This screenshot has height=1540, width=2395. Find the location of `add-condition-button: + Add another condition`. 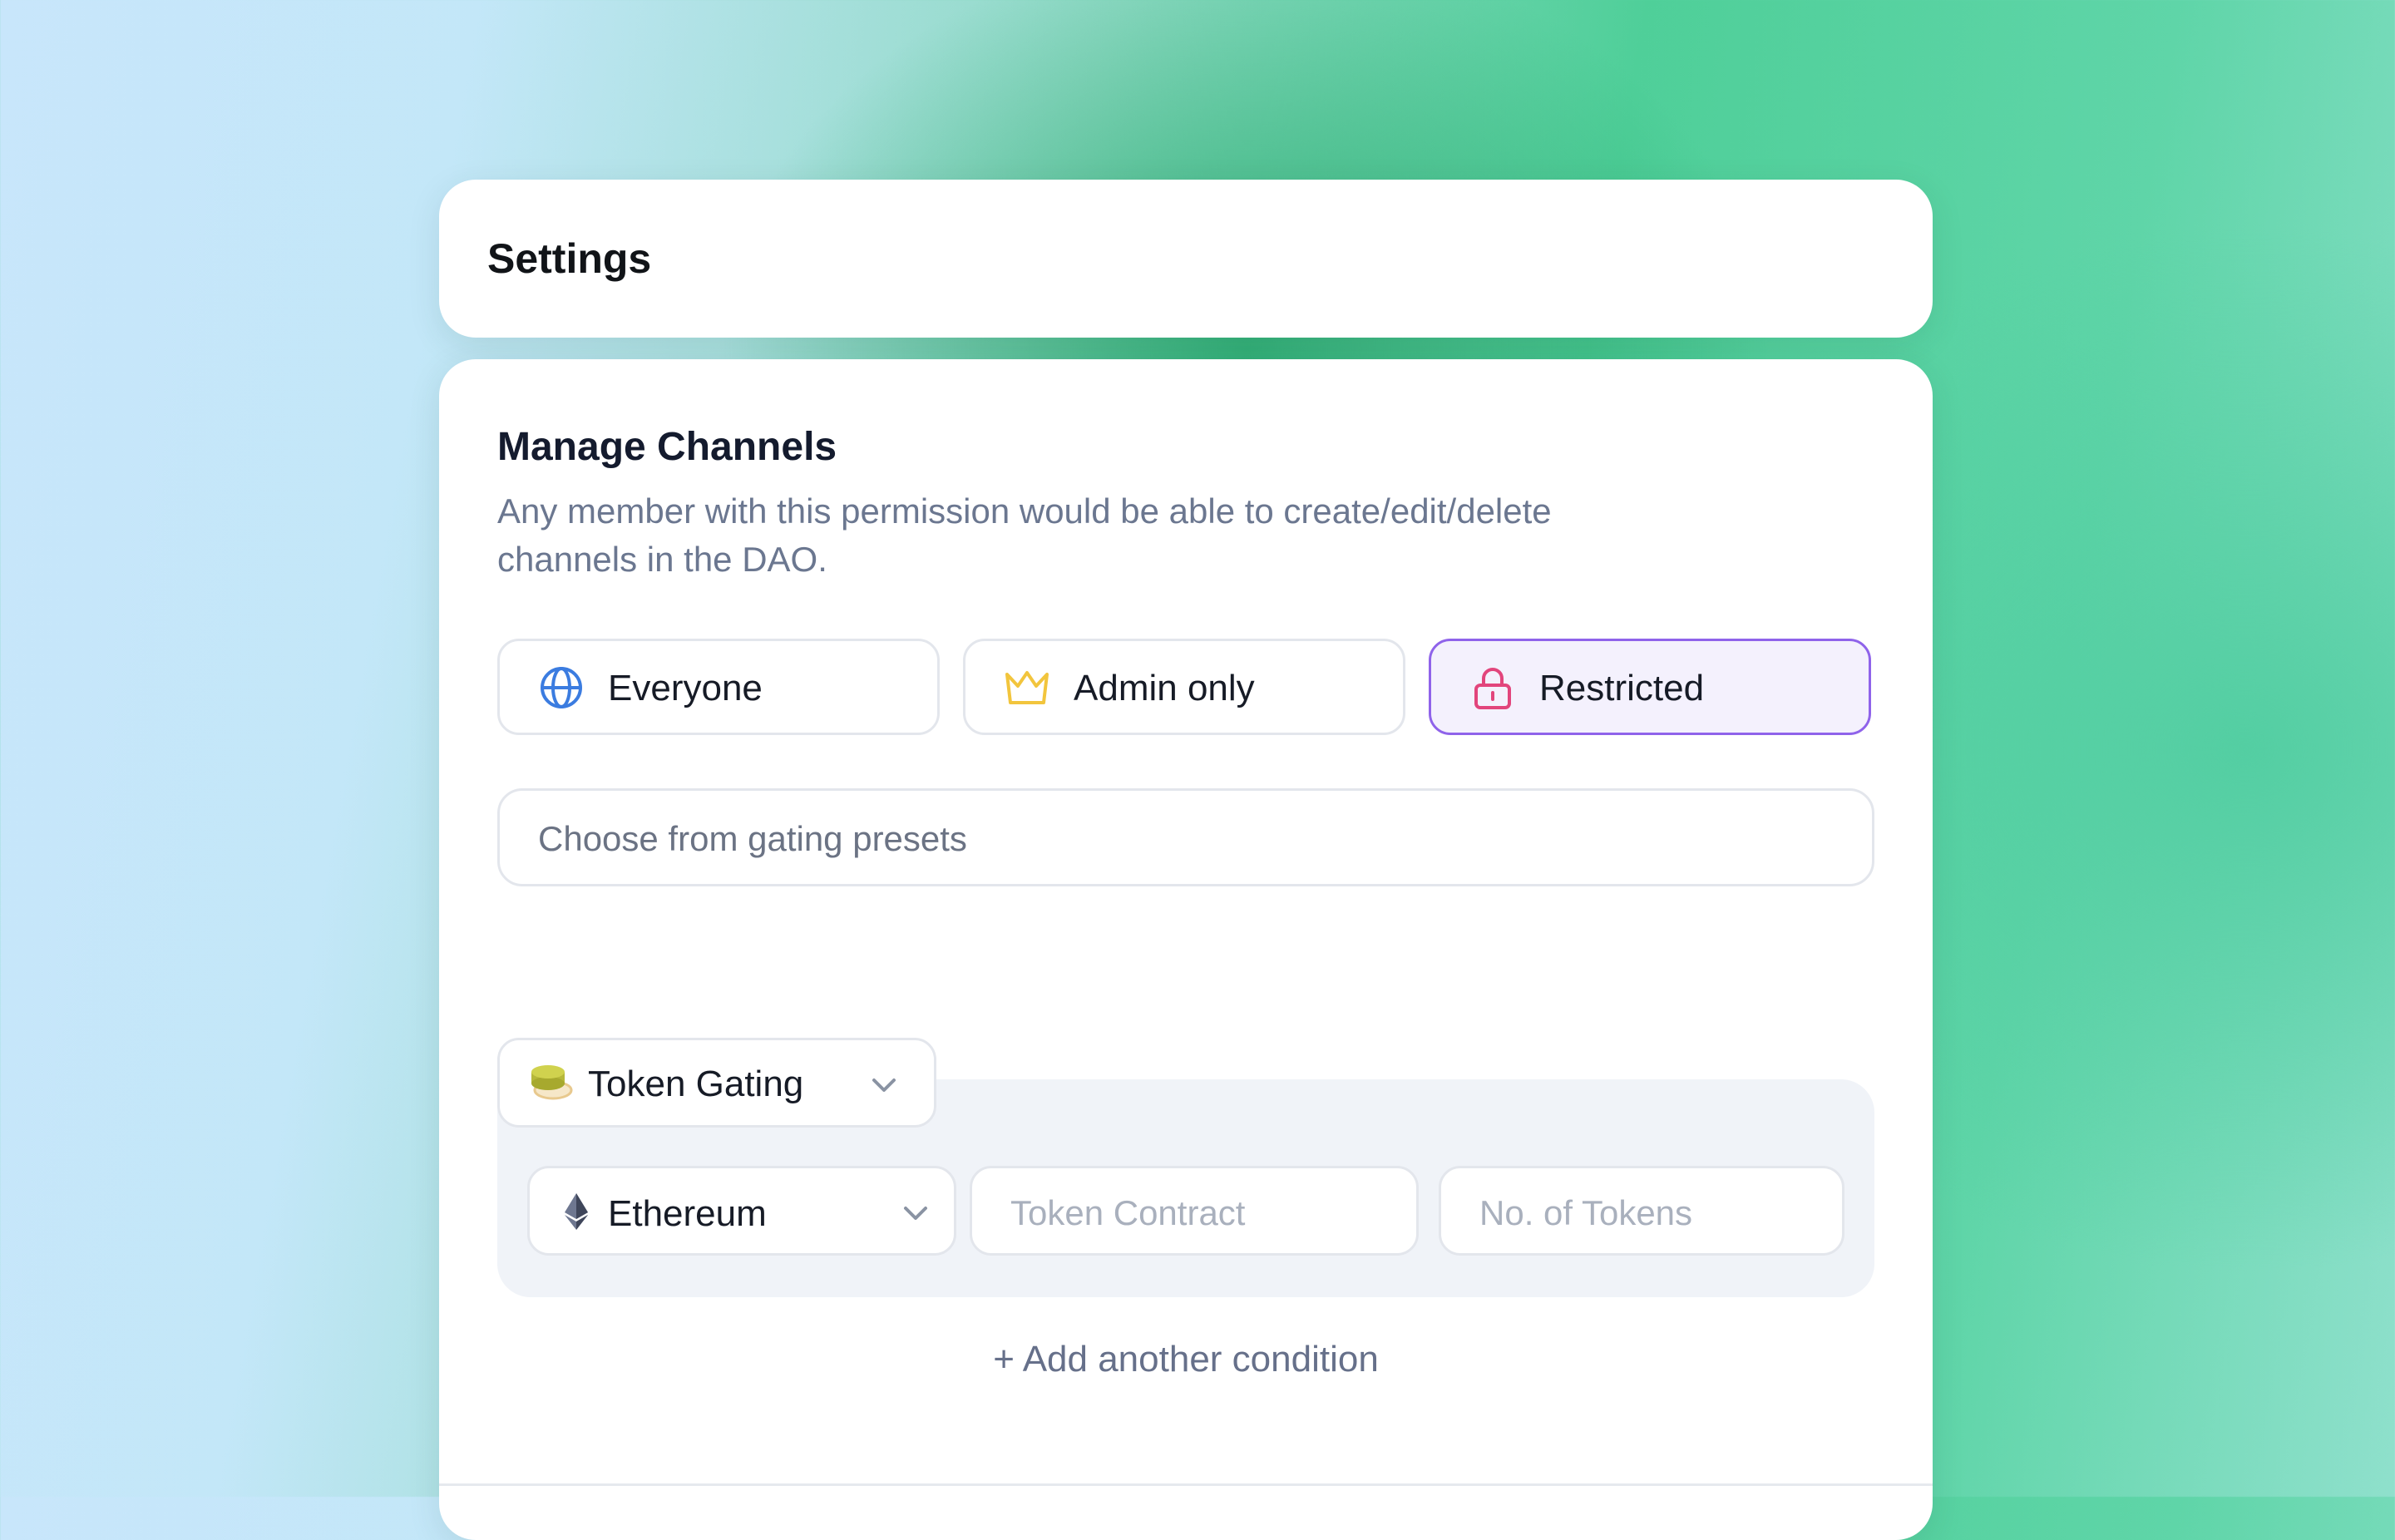

add-condition-button: + Add another condition is located at coordinates (1186, 1359).